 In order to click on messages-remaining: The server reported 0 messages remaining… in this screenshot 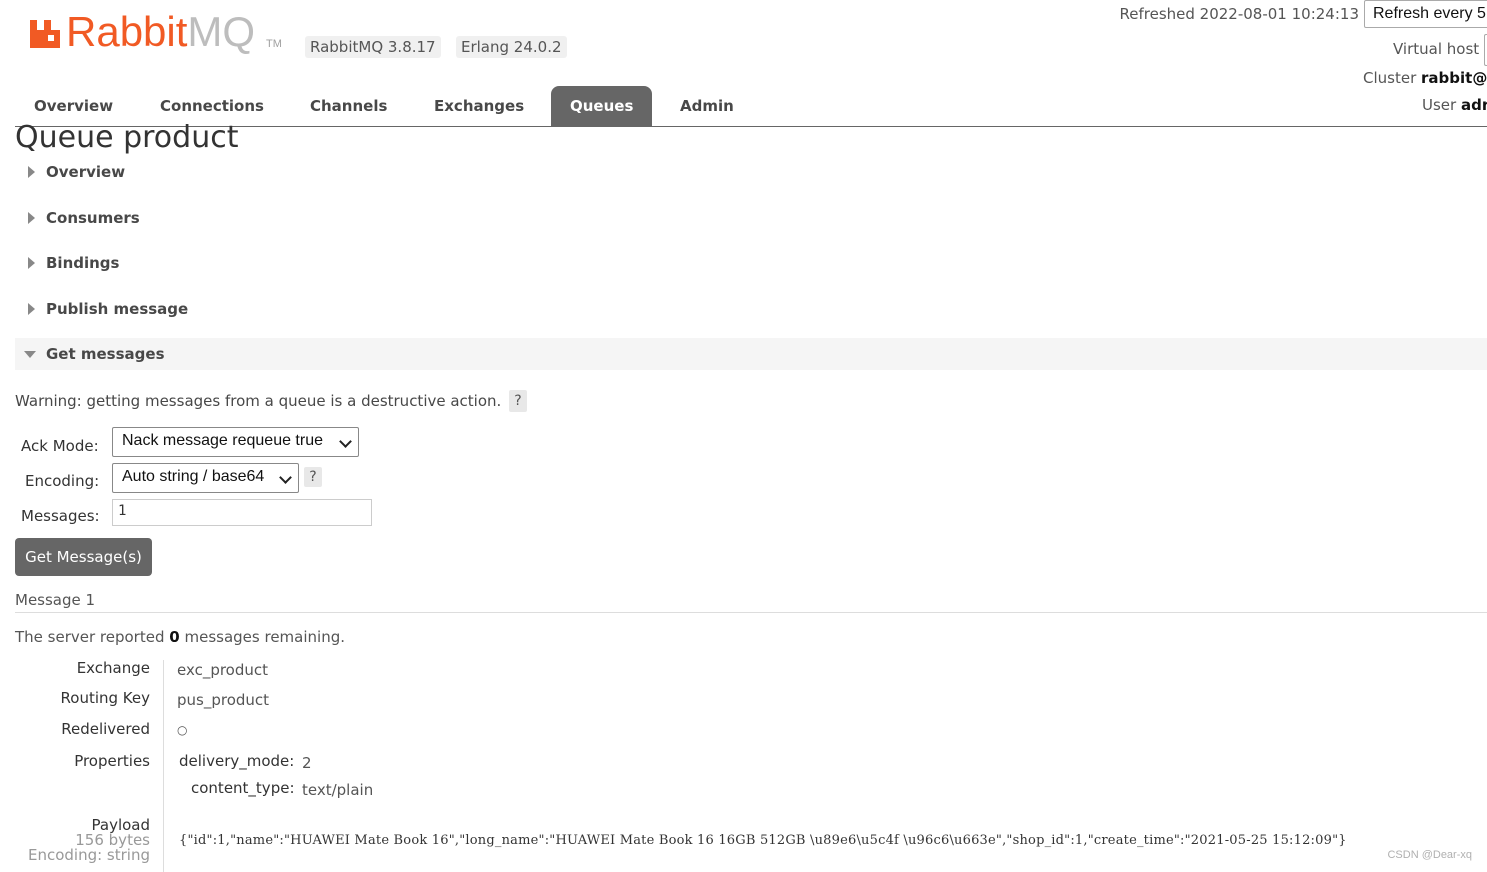, I will do `click(180, 637)`.